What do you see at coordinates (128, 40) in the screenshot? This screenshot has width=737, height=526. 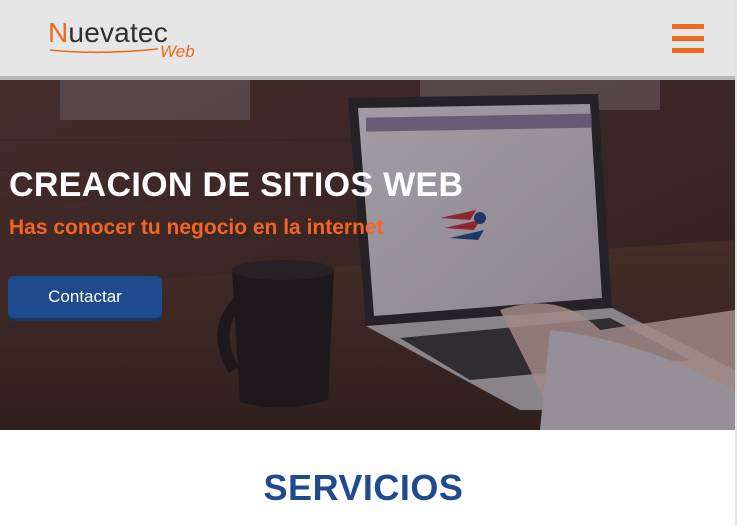 I see `logo: Nuevatec Web` at bounding box center [128, 40].